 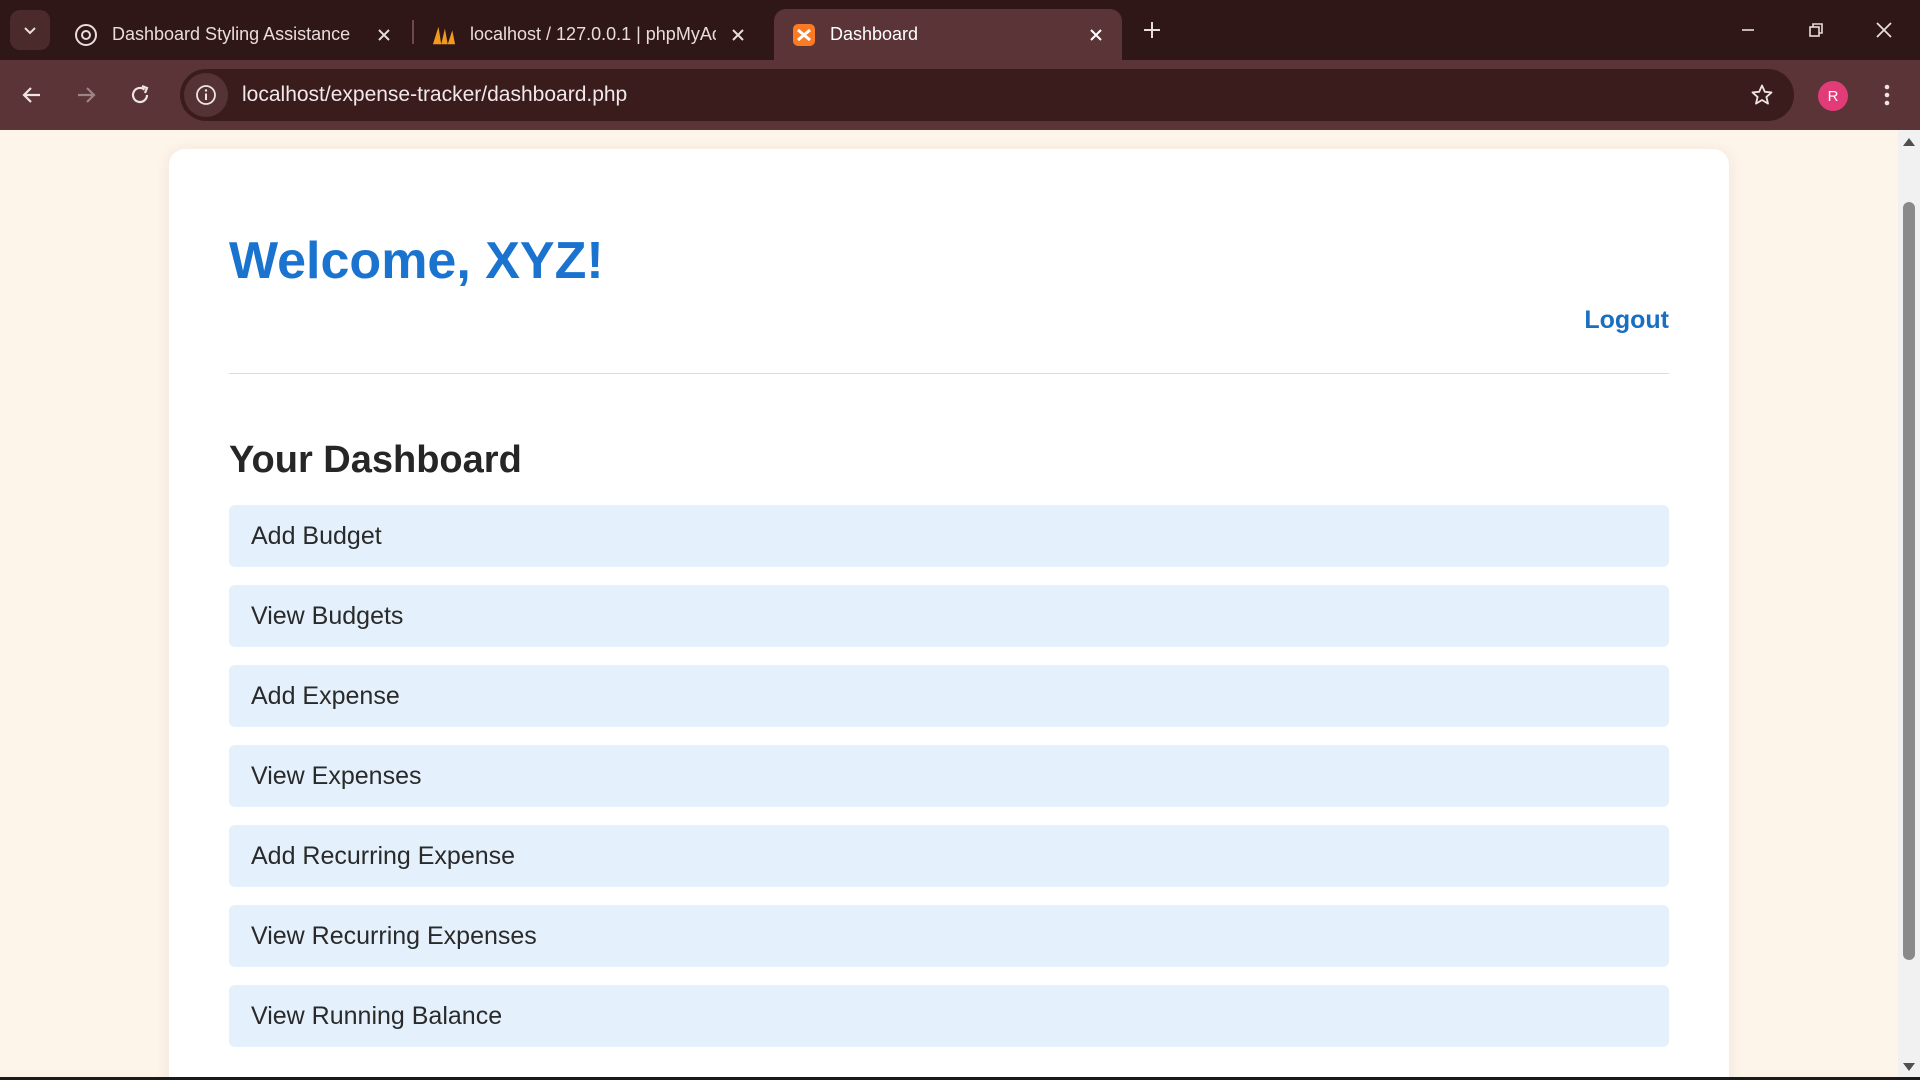 What do you see at coordinates (375, 460) in the screenshot?
I see `dashboard-title: Your Dashboard` at bounding box center [375, 460].